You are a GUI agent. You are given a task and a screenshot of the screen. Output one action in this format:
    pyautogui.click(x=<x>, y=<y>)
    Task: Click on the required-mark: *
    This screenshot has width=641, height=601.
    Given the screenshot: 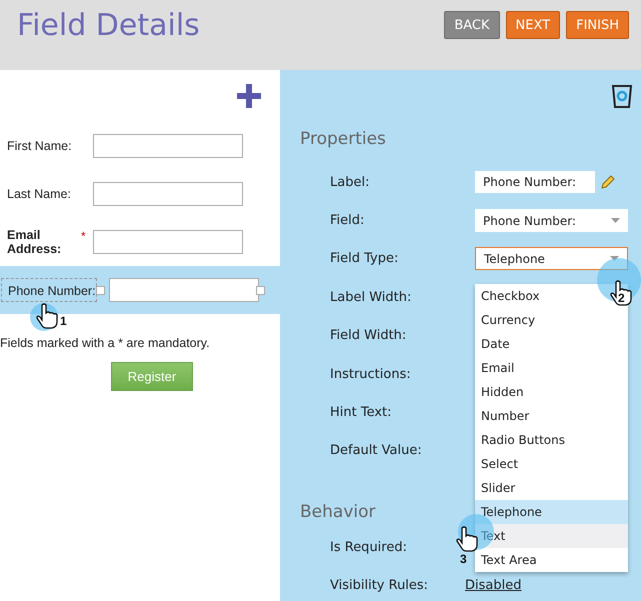 What is the action you would take?
    pyautogui.click(x=84, y=236)
    